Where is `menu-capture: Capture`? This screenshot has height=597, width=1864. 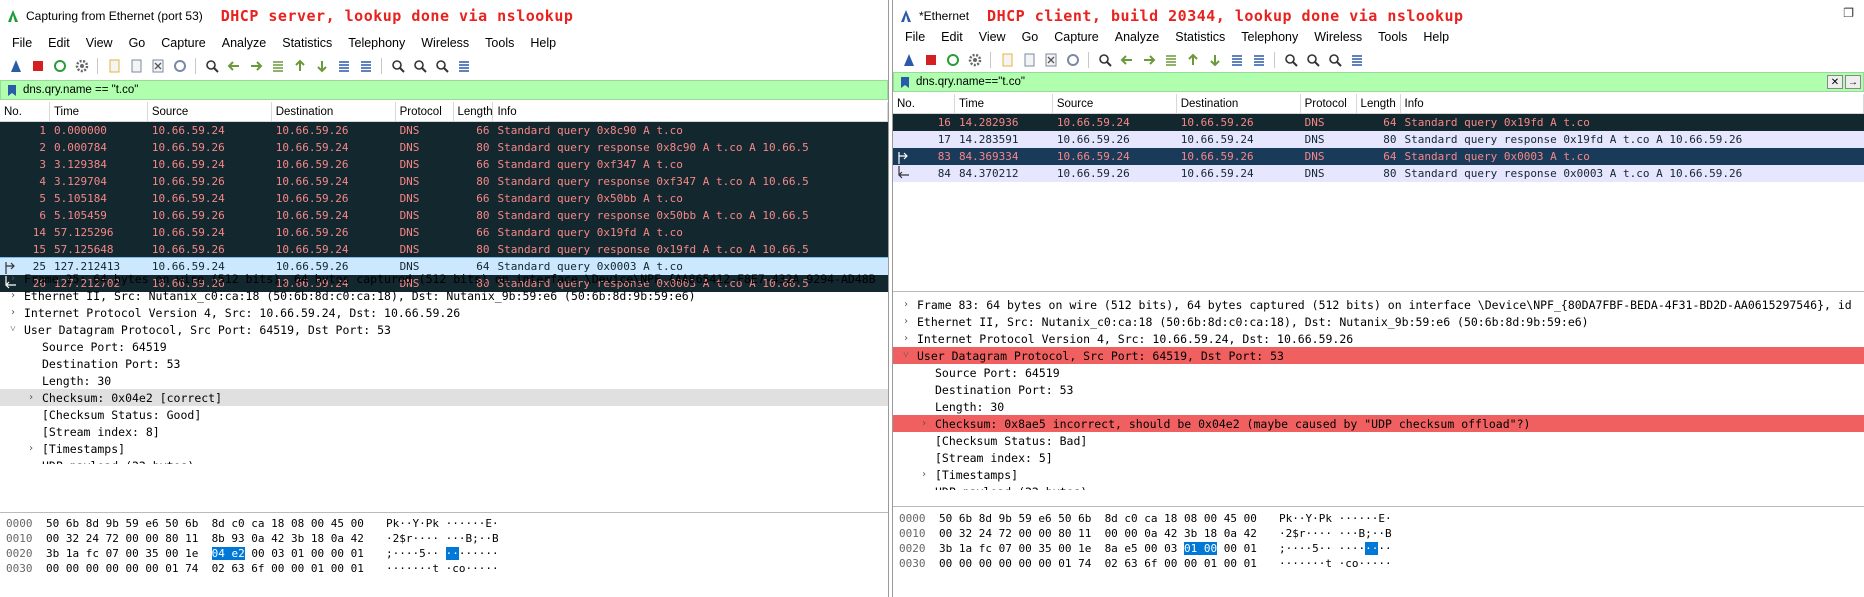
menu-capture: Capture is located at coordinates (1076, 37).